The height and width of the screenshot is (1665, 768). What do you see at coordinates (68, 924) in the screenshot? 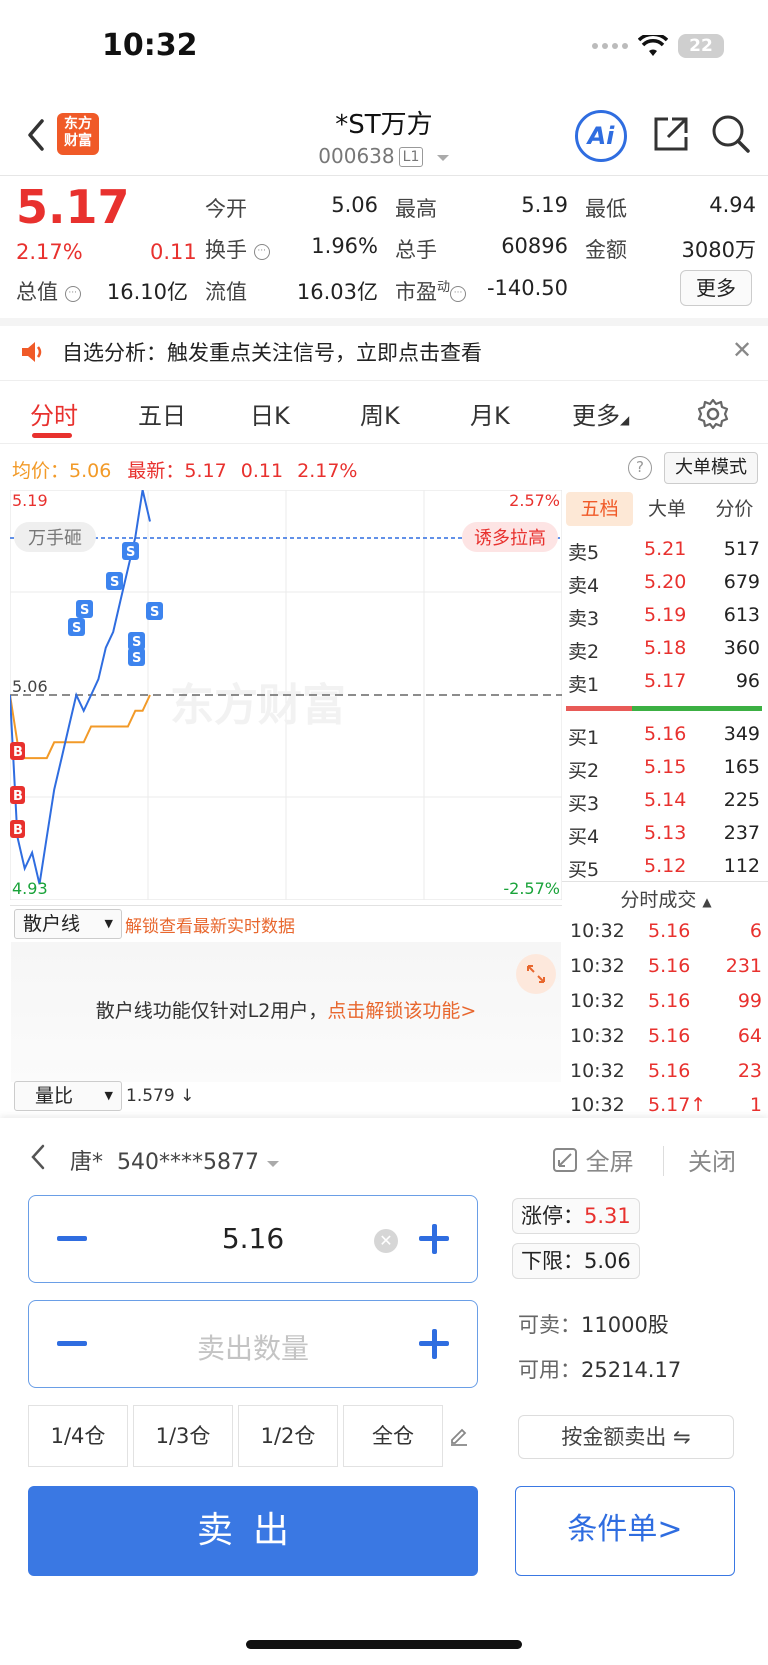
I see `indicator-select: 散户线 ▼` at bounding box center [68, 924].